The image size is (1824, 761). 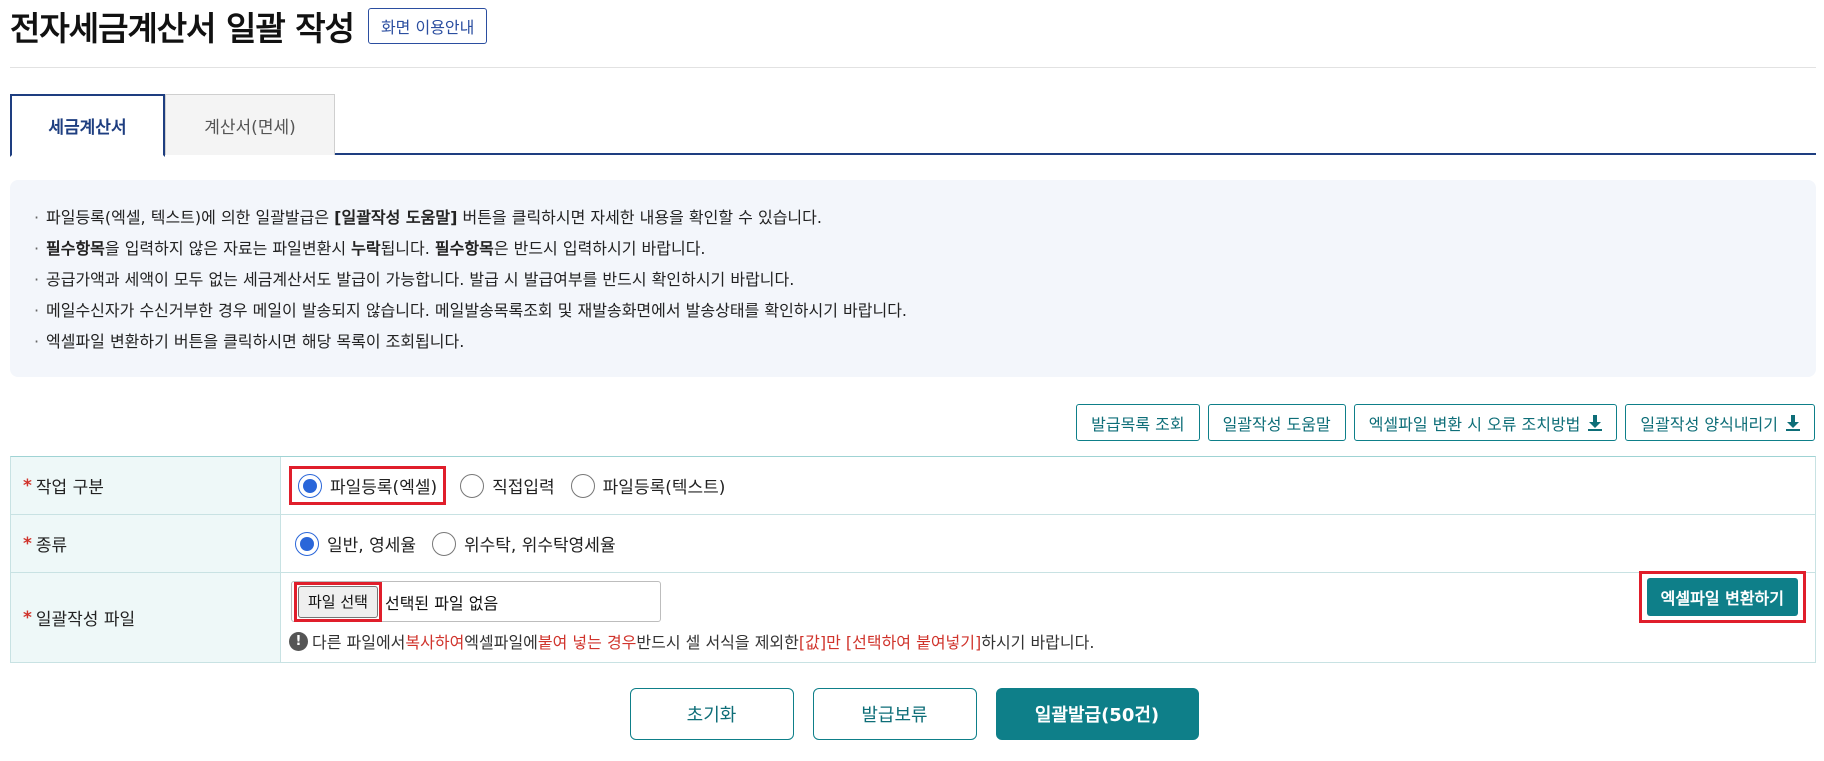 What do you see at coordinates (913, 341) in the screenshot?
I see `notice-item: 엑셀파일 변환하기 버튼을 클릭하시면 해당 목록이 조회됩니다.` at bounding box center [913, 341].